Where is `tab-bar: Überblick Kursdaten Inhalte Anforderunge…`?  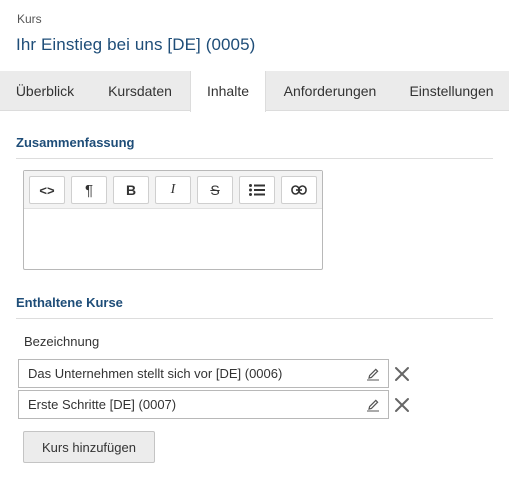
tab-bar: Überblick Kursdaten Inhalte Anforderunge… is located at coordinates (254, 91).